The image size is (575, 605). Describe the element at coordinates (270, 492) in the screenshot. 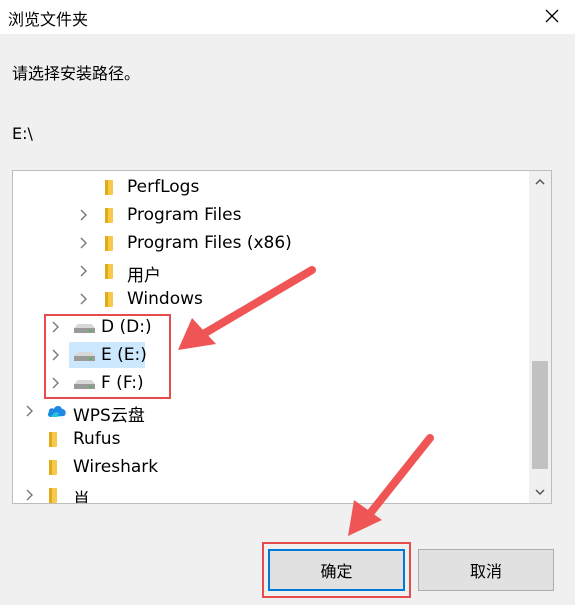

I see `tree-item-xiao: 肖` at that location.